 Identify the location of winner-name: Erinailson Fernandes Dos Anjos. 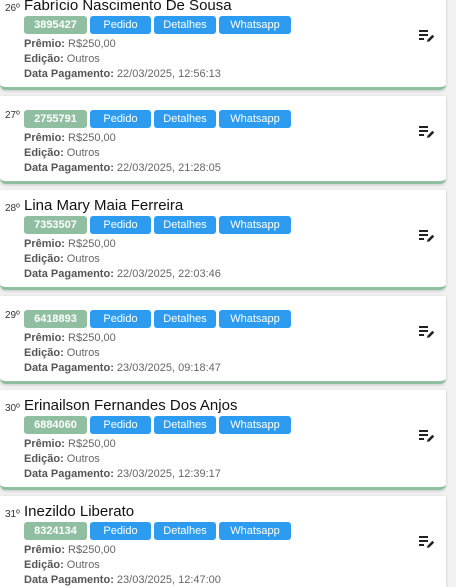
(131, 405).